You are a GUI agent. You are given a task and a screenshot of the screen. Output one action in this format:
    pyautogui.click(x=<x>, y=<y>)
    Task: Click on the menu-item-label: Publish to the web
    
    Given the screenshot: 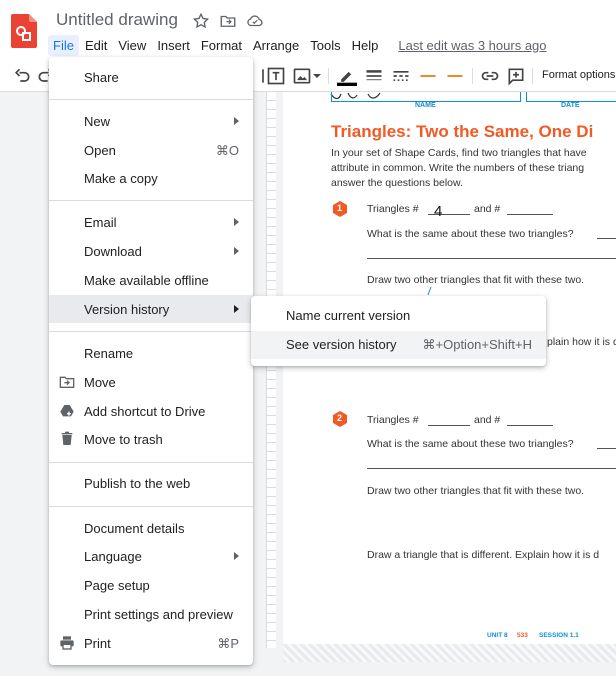 What is the action you would take?
    pyautogui.click(x=137, y=483)
    